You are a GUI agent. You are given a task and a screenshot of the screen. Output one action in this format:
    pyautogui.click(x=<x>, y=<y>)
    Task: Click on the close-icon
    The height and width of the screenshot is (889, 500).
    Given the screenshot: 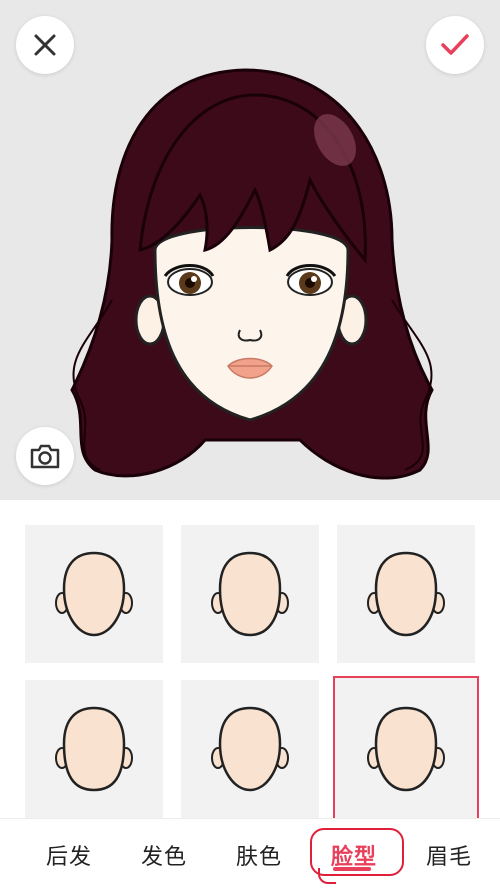 What is the action you would take?
    pyautogui.click(x=45, y=45)
    